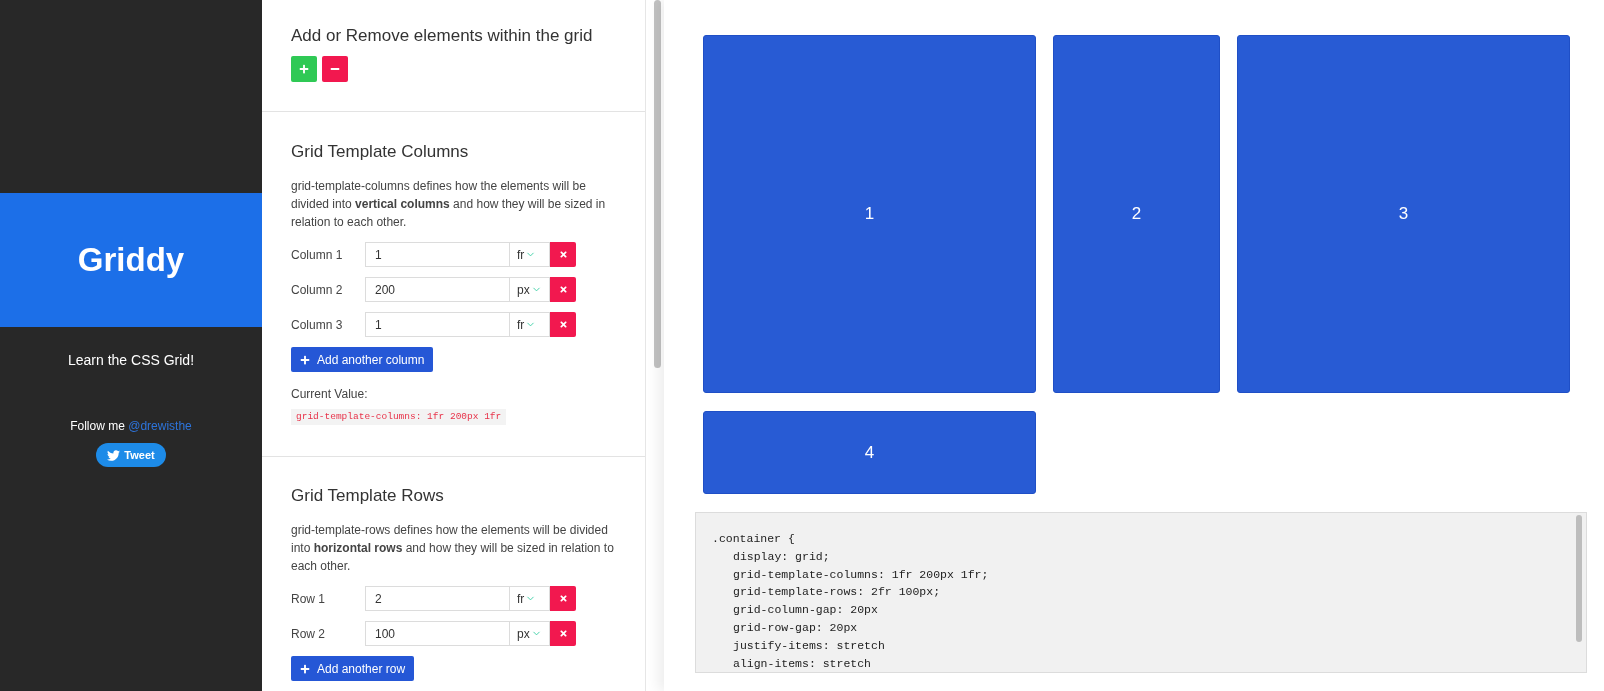  What do you see at coordinates (453, 548) in the screenshot?
I see `section-description: grid-template-rows defines how the elements will be divided into horizontal rows and how they will be sized in relation to each other.` at bounding box center [453, 548].